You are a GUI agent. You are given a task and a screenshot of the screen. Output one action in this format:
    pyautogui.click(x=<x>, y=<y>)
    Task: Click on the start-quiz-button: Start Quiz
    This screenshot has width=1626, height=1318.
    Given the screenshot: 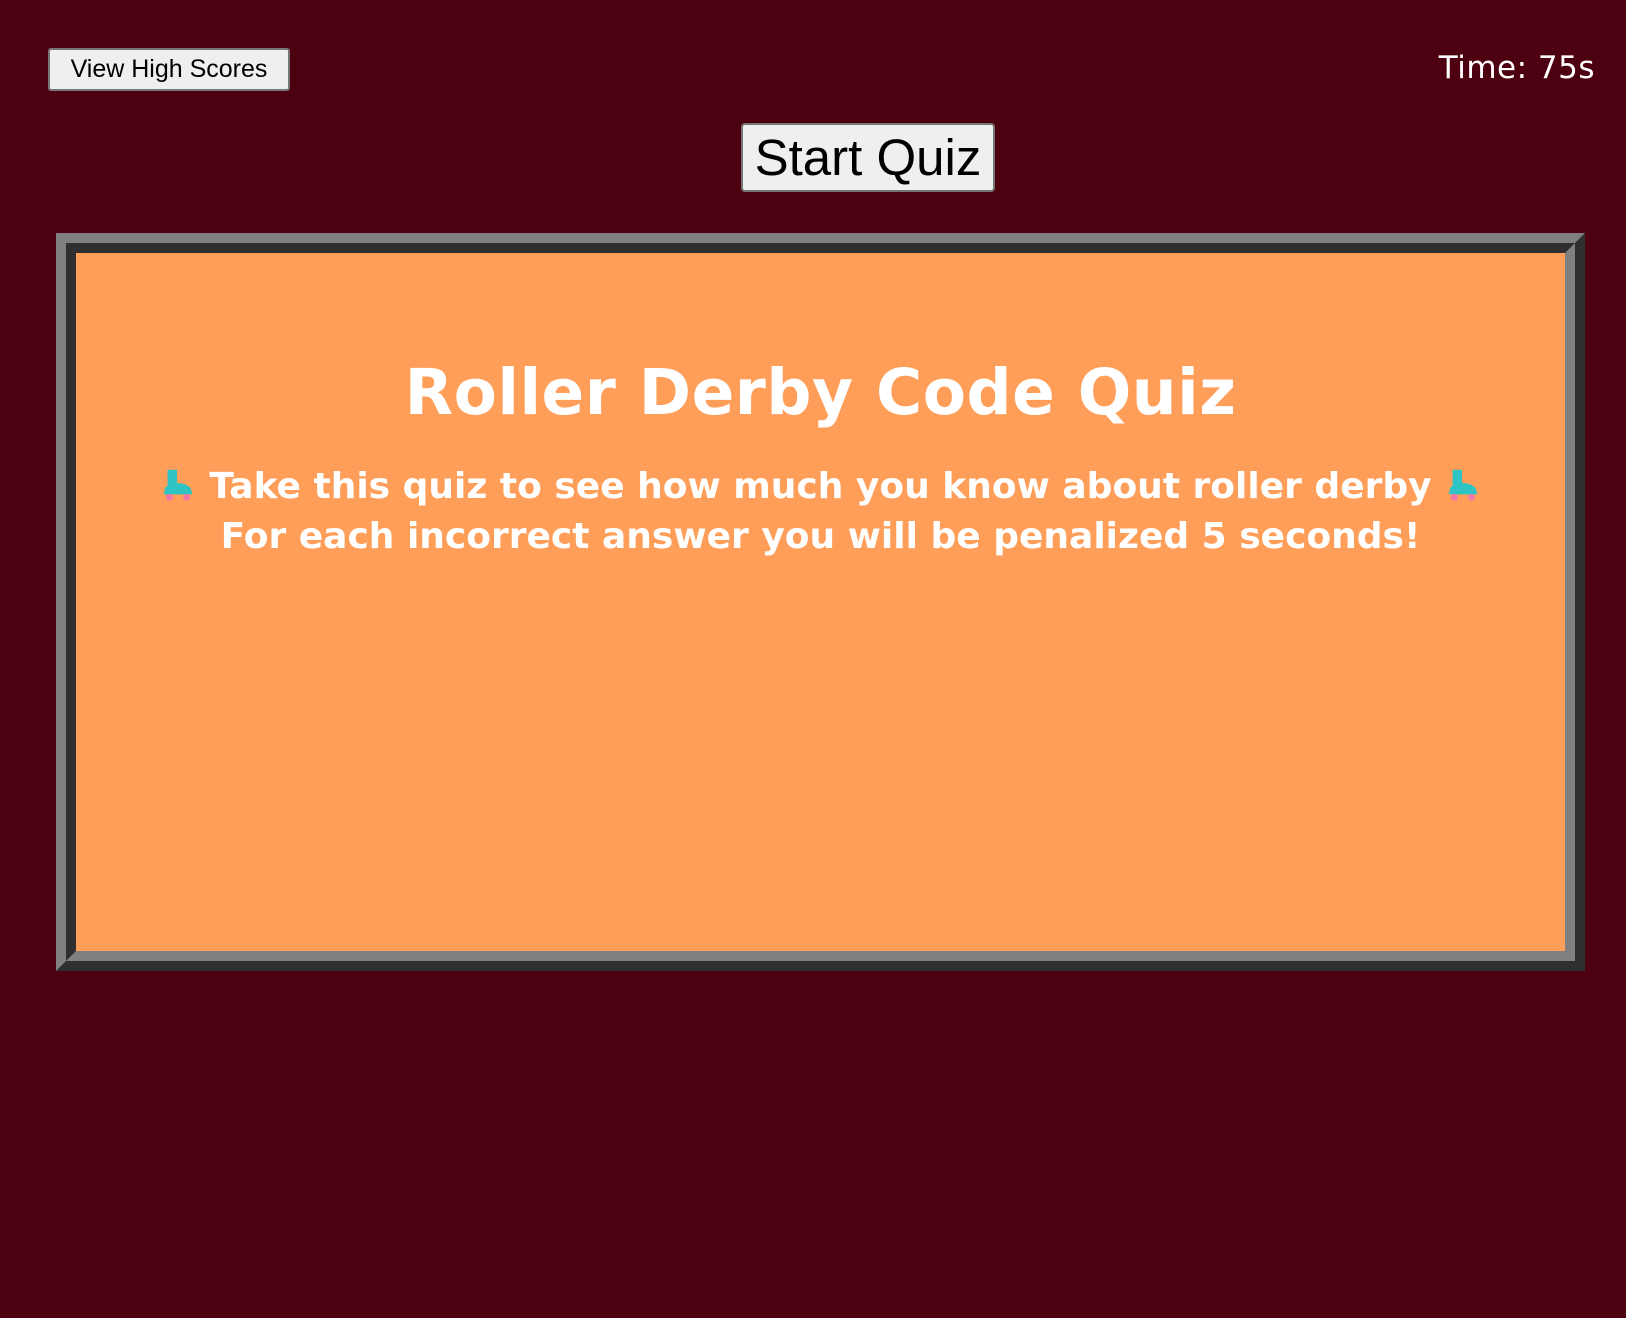 What is the action you would take?
    pyautogui.click(x=868, y=157)
    